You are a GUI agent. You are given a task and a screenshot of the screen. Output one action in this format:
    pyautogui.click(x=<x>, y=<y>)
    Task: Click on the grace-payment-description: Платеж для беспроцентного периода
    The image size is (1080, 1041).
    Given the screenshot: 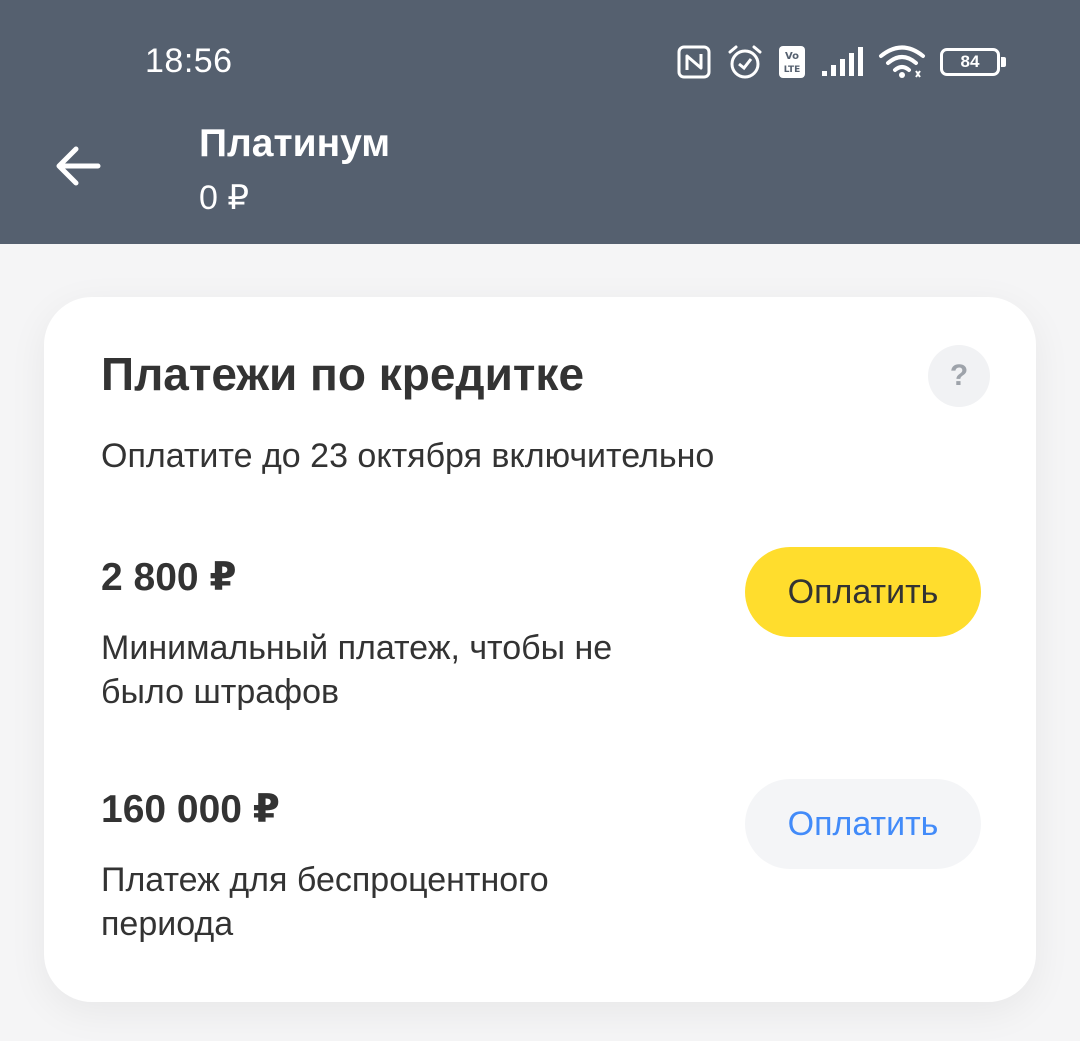 What is the action you would take?
    pyautogui.click(x=325, y=902)
    